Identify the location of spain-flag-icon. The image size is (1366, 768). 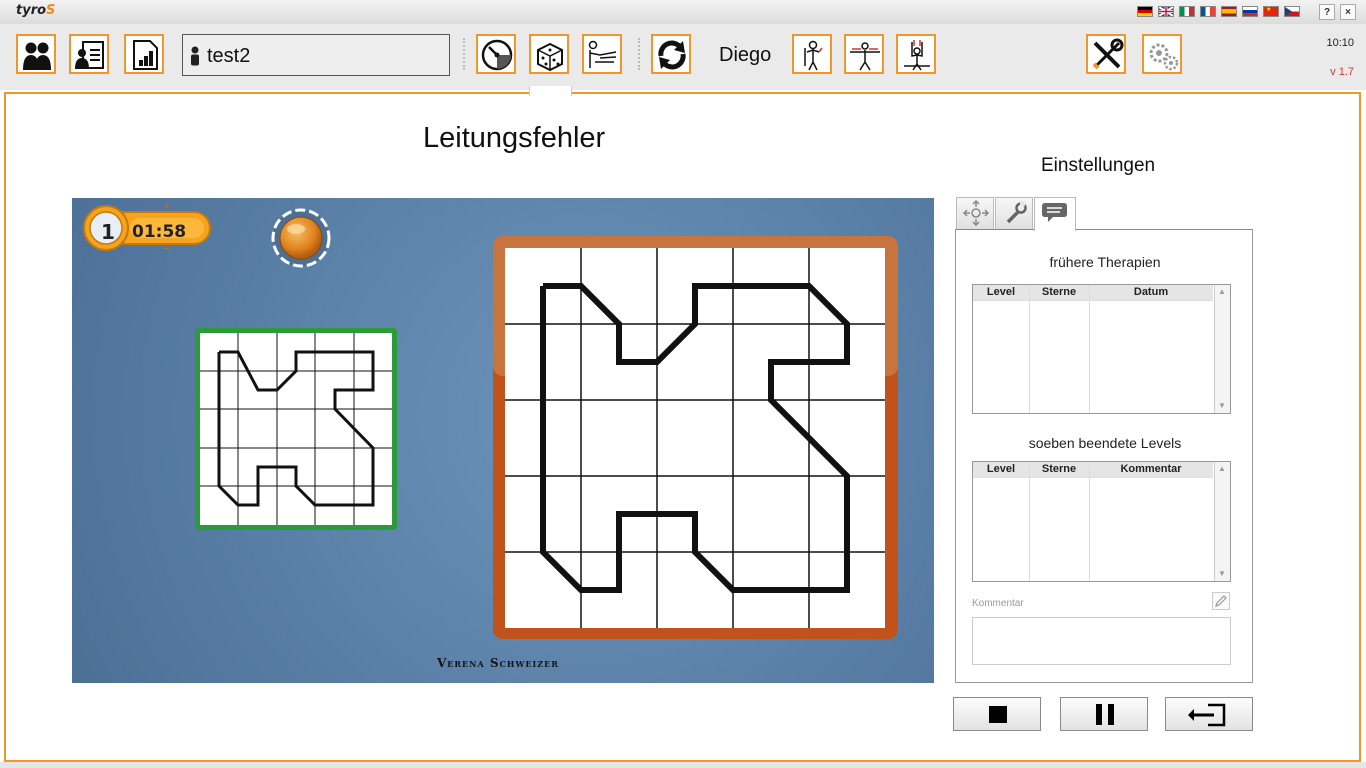
(1229, 11).